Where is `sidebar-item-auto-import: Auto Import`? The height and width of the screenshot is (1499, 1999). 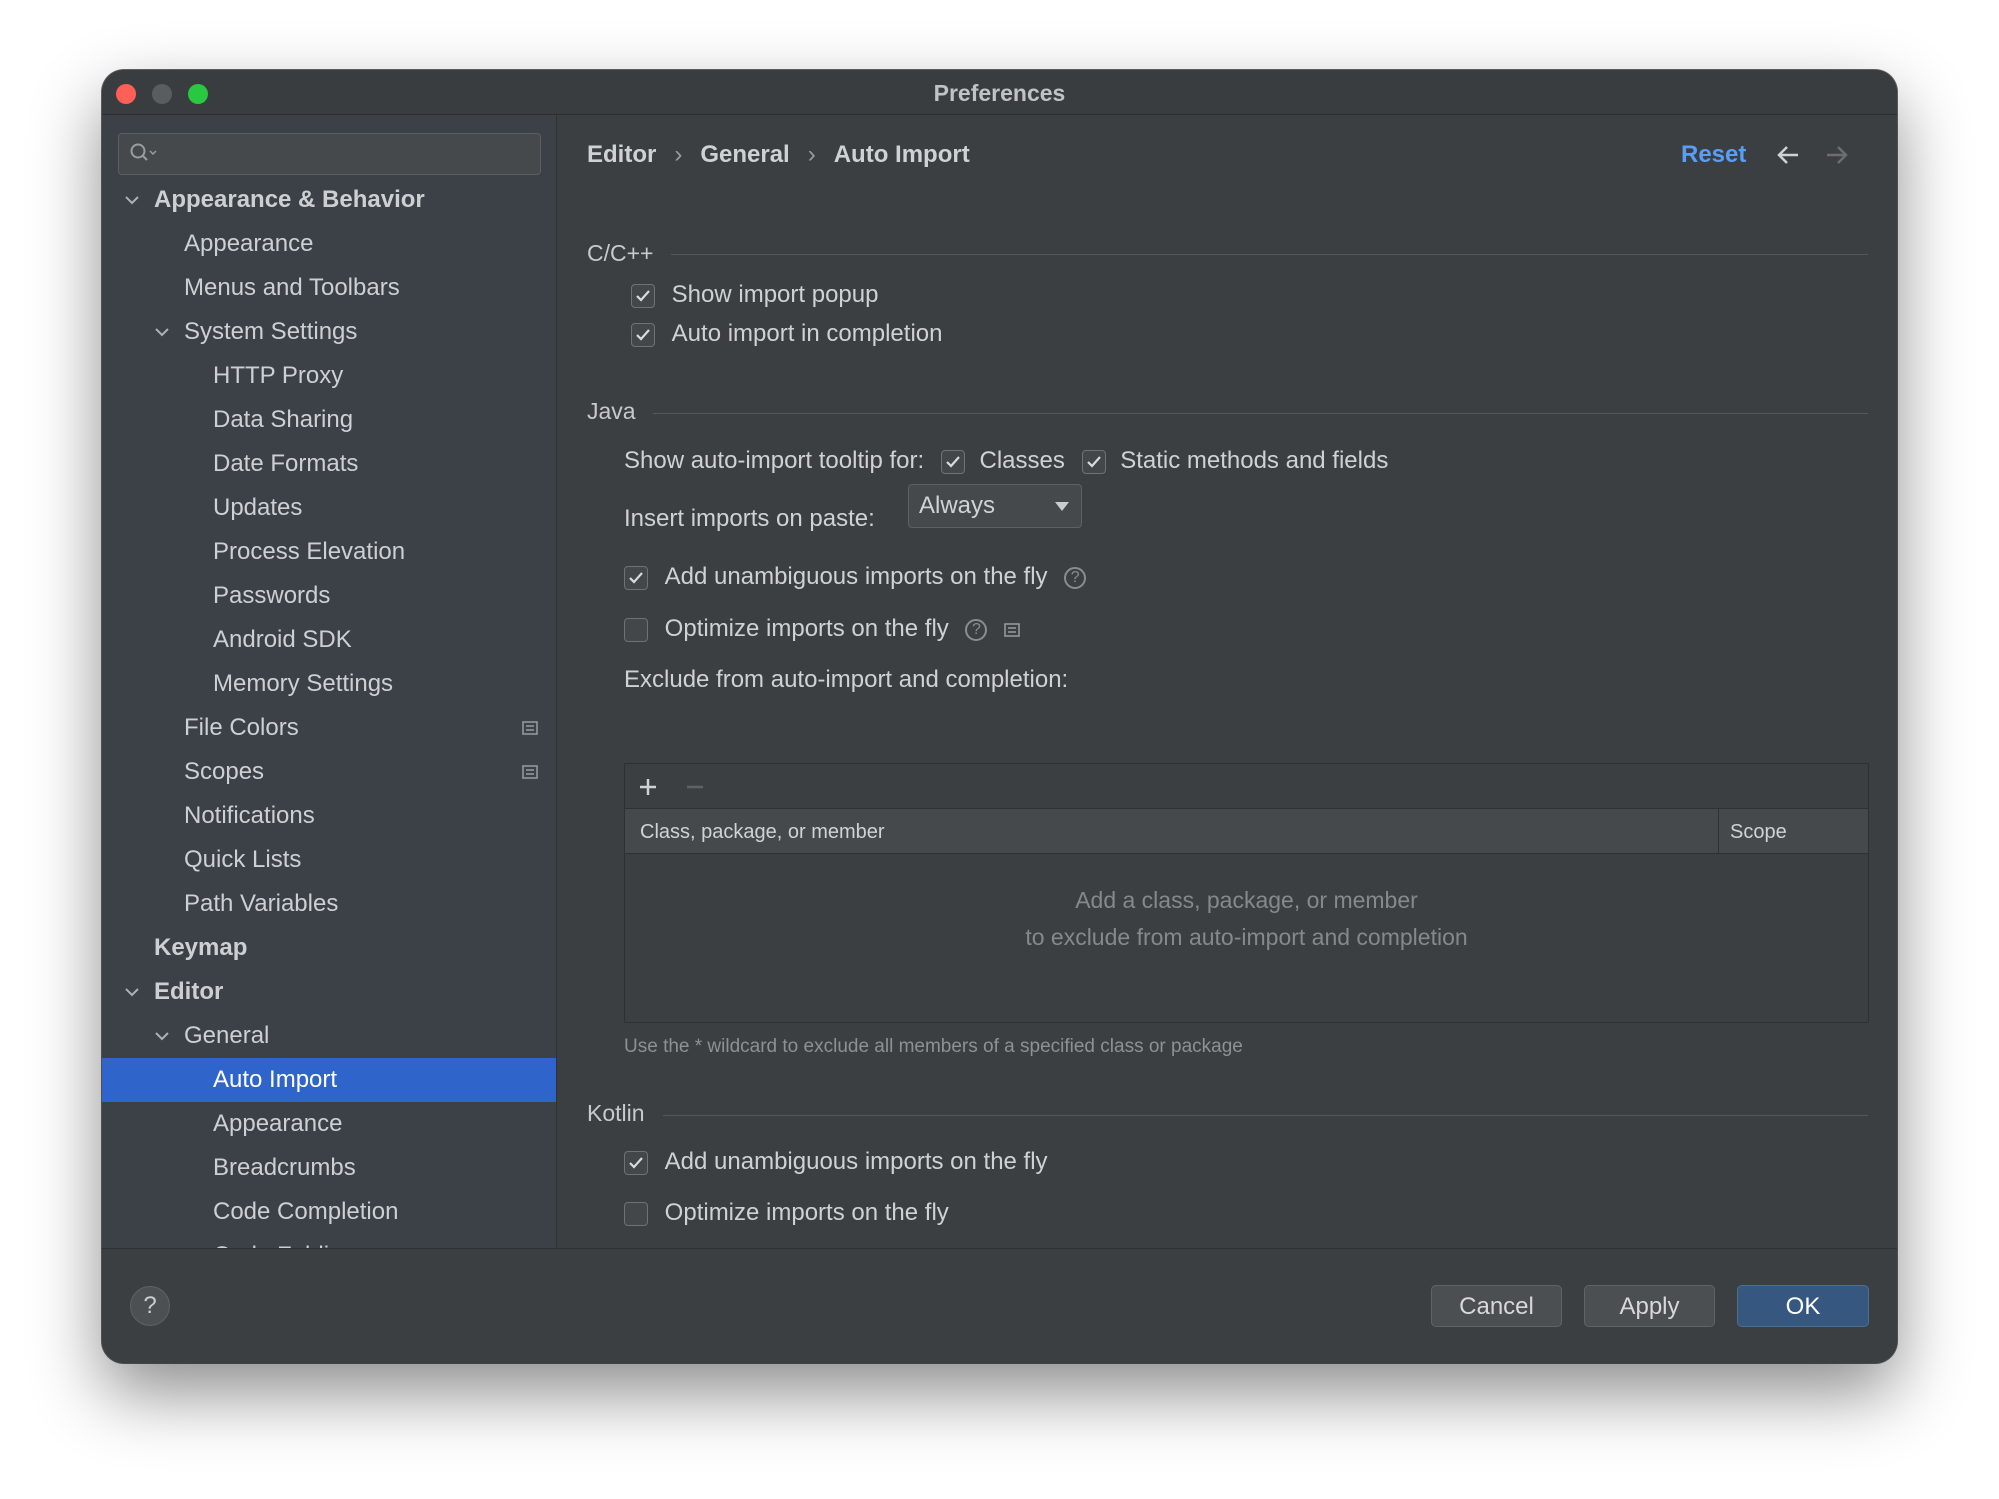
sidebar-item-auto-import: Auto Import is located at coordinates (329, 1080).